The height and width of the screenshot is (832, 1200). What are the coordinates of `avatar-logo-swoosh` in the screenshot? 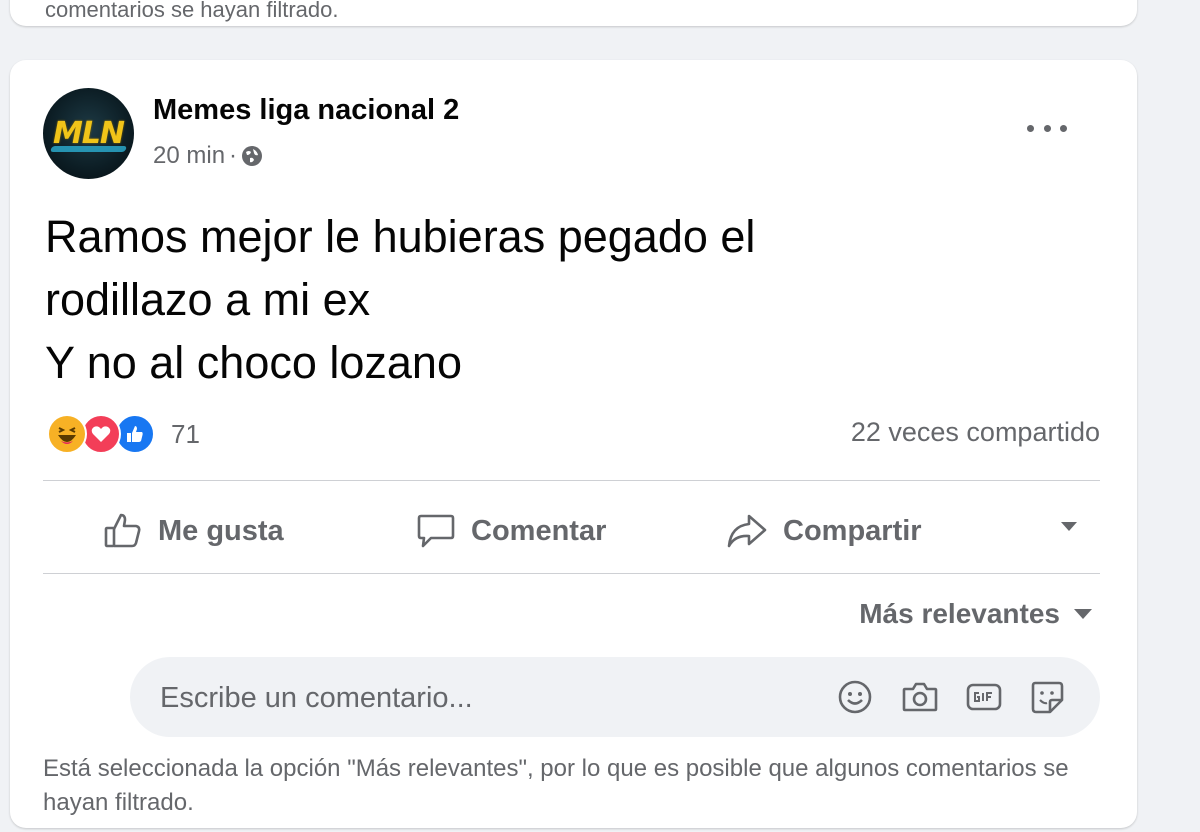 It's located at (88, 149).